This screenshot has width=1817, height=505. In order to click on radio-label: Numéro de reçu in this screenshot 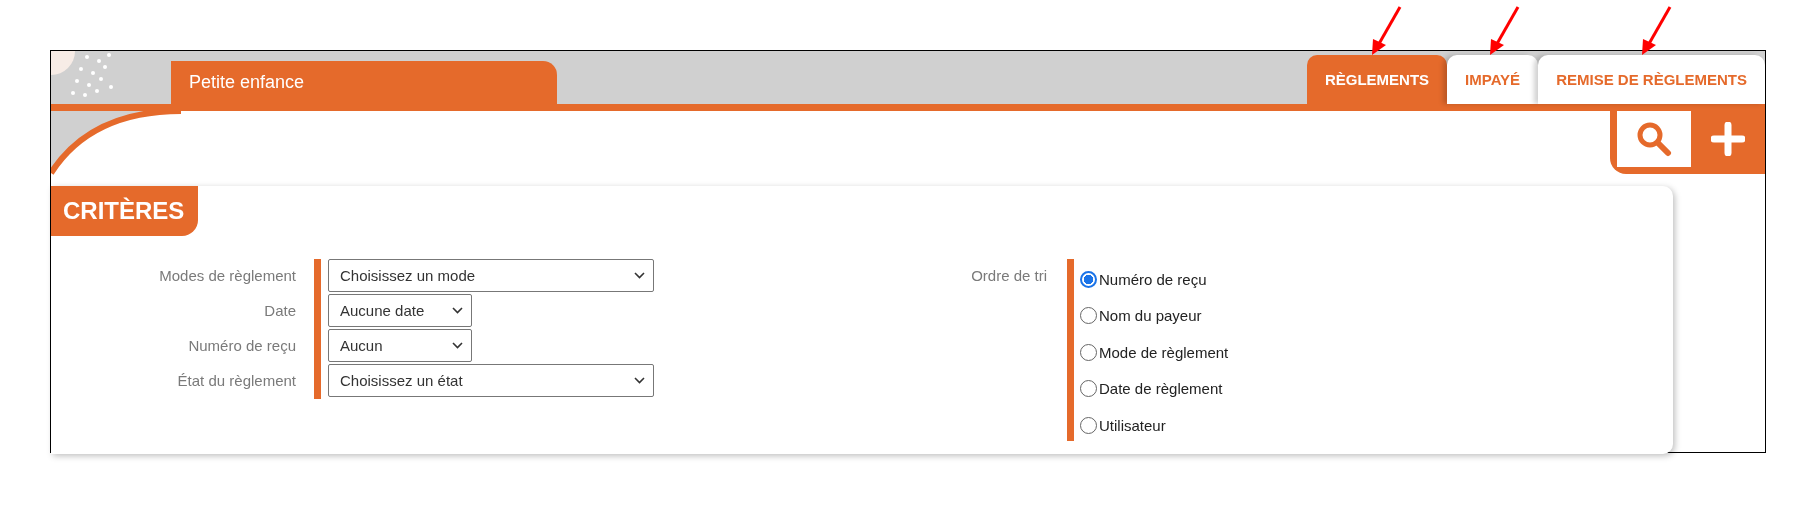, I will do `click(1153, 279)`.